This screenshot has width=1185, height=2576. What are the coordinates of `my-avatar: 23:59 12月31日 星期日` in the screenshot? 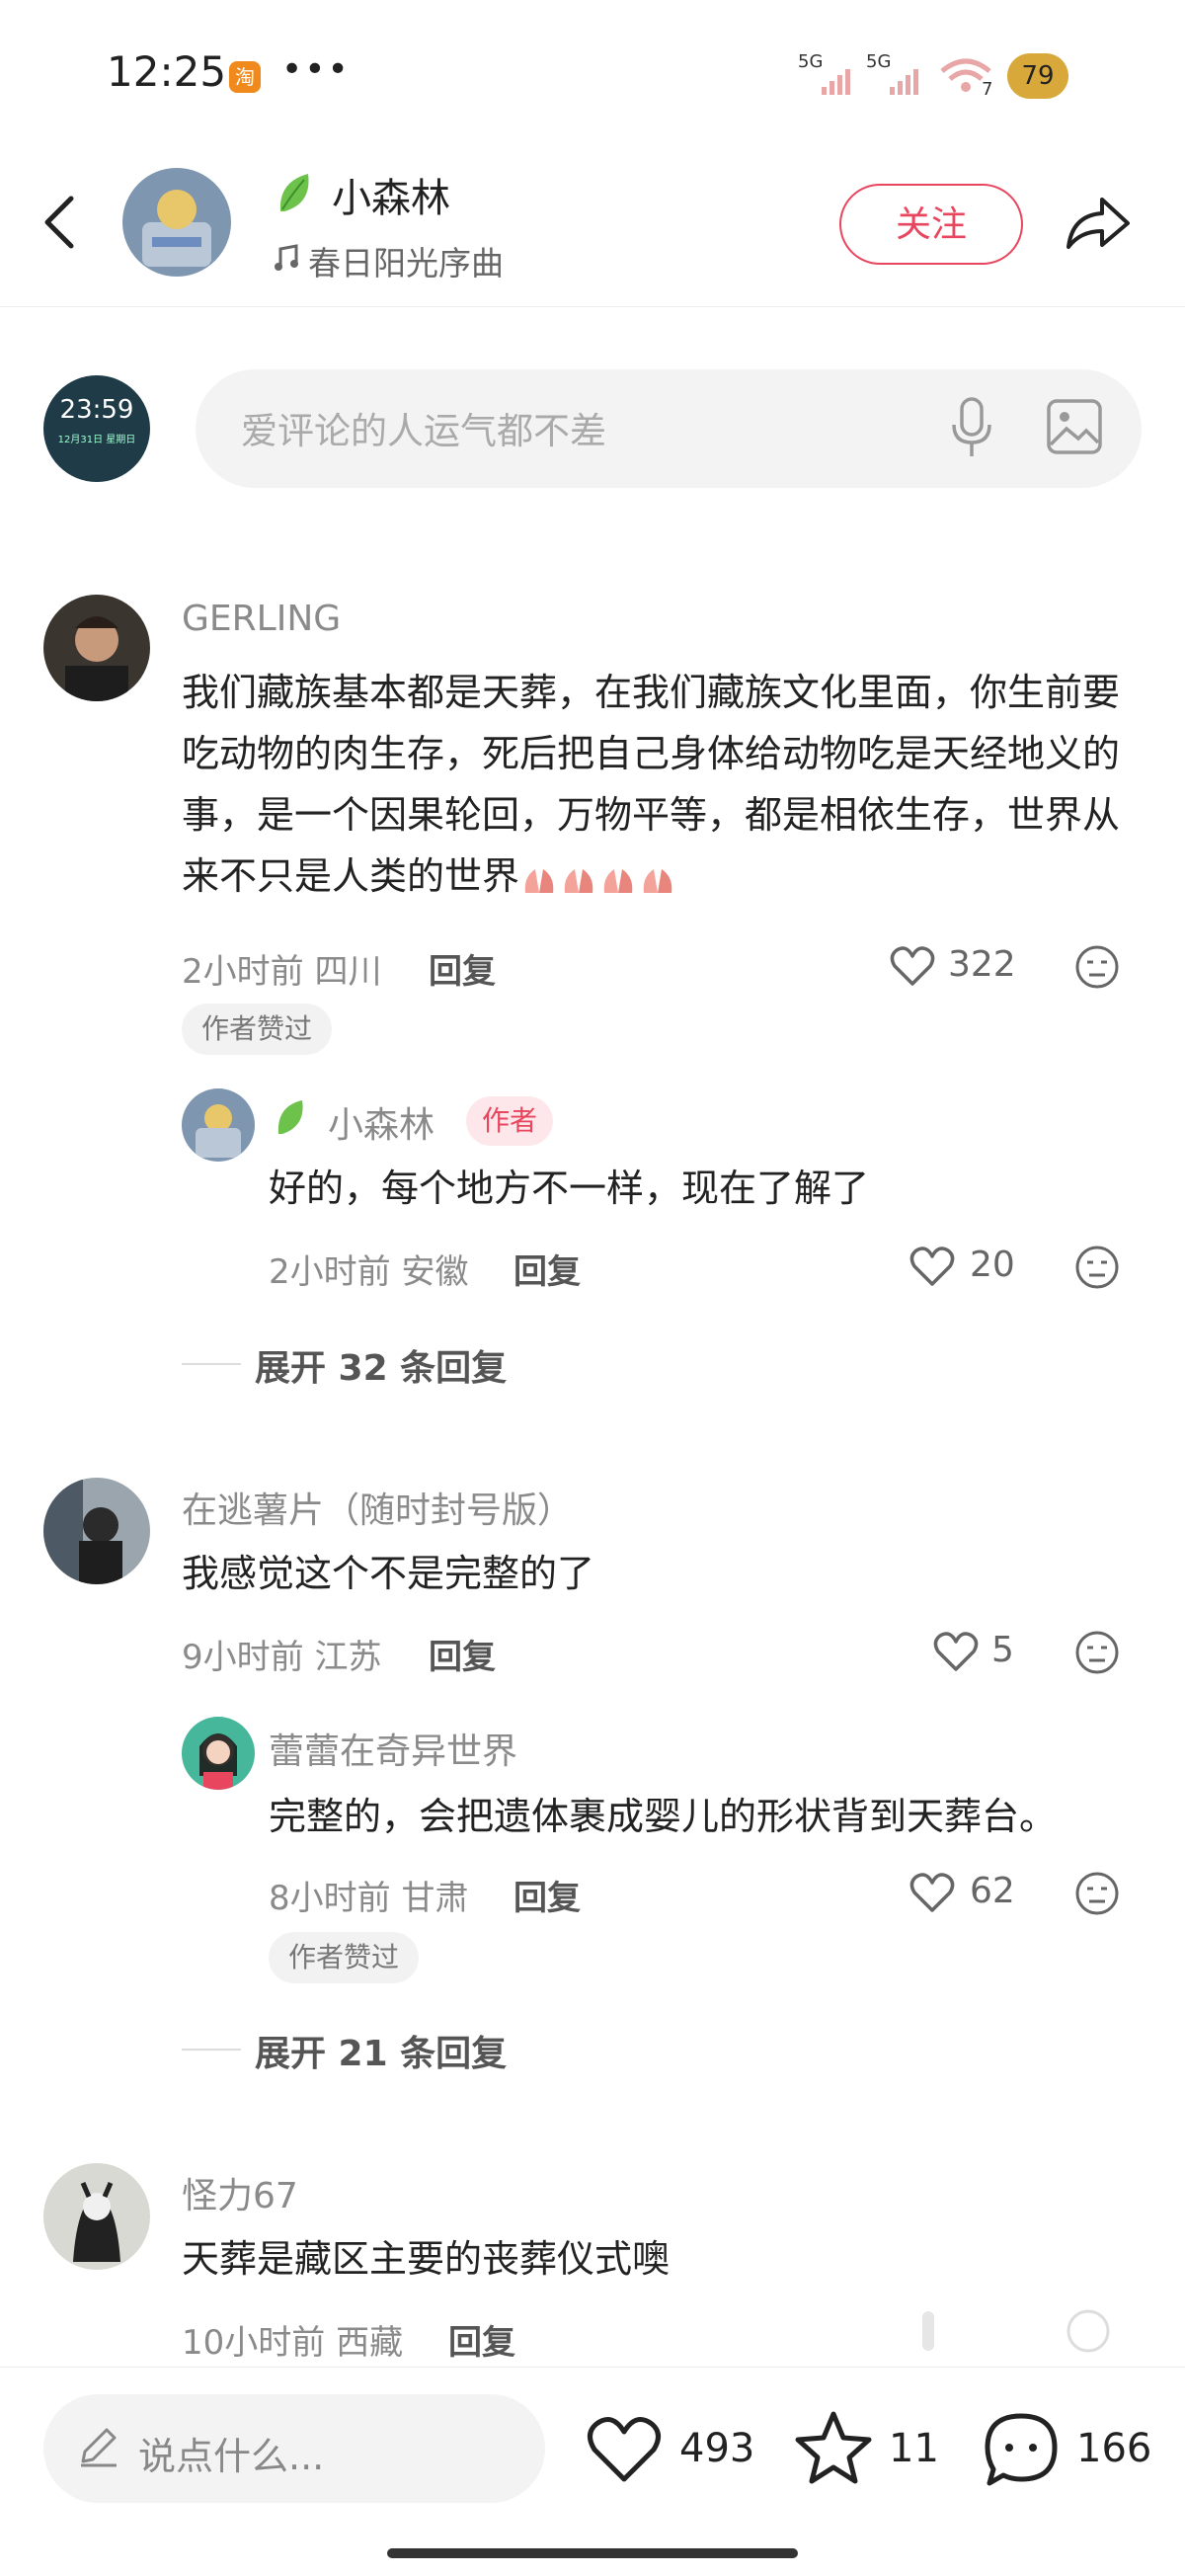 It's located at (97, 428).